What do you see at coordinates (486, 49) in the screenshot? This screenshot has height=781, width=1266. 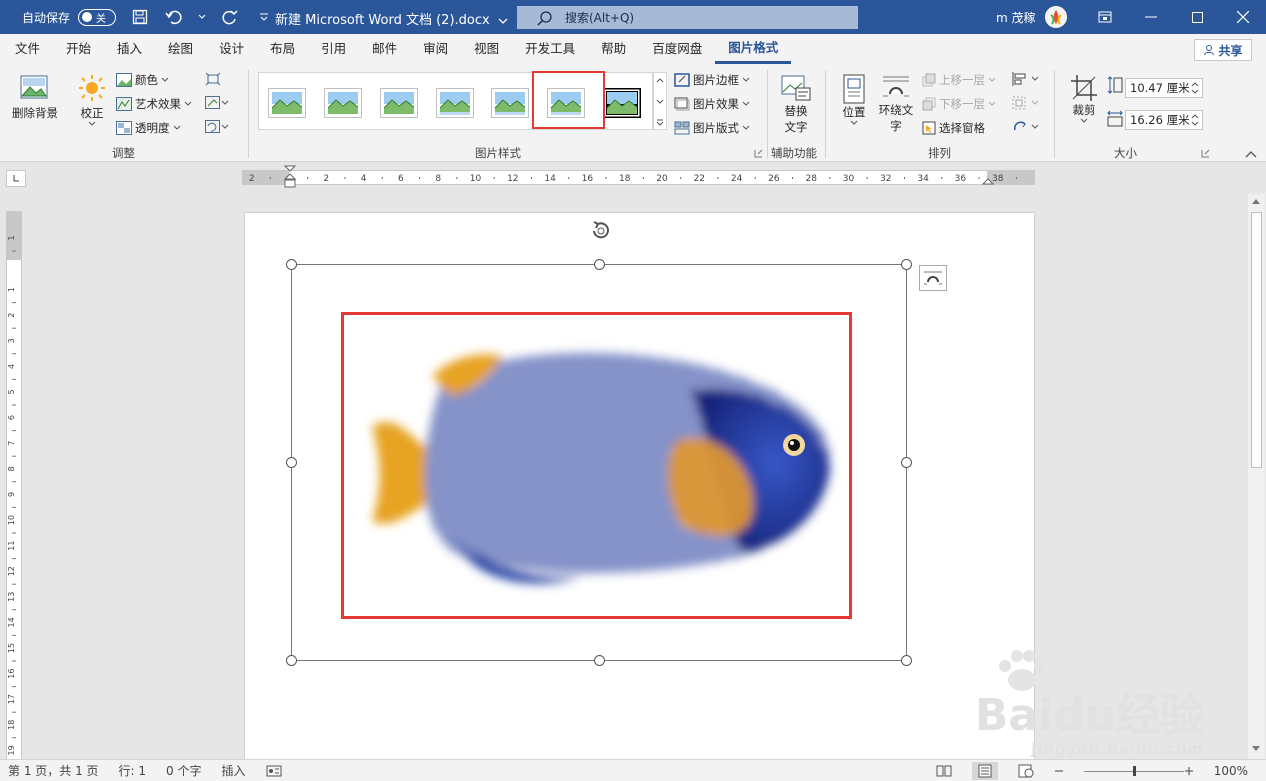 I see `tab-view: 视图` at bounding box center [486, 49].